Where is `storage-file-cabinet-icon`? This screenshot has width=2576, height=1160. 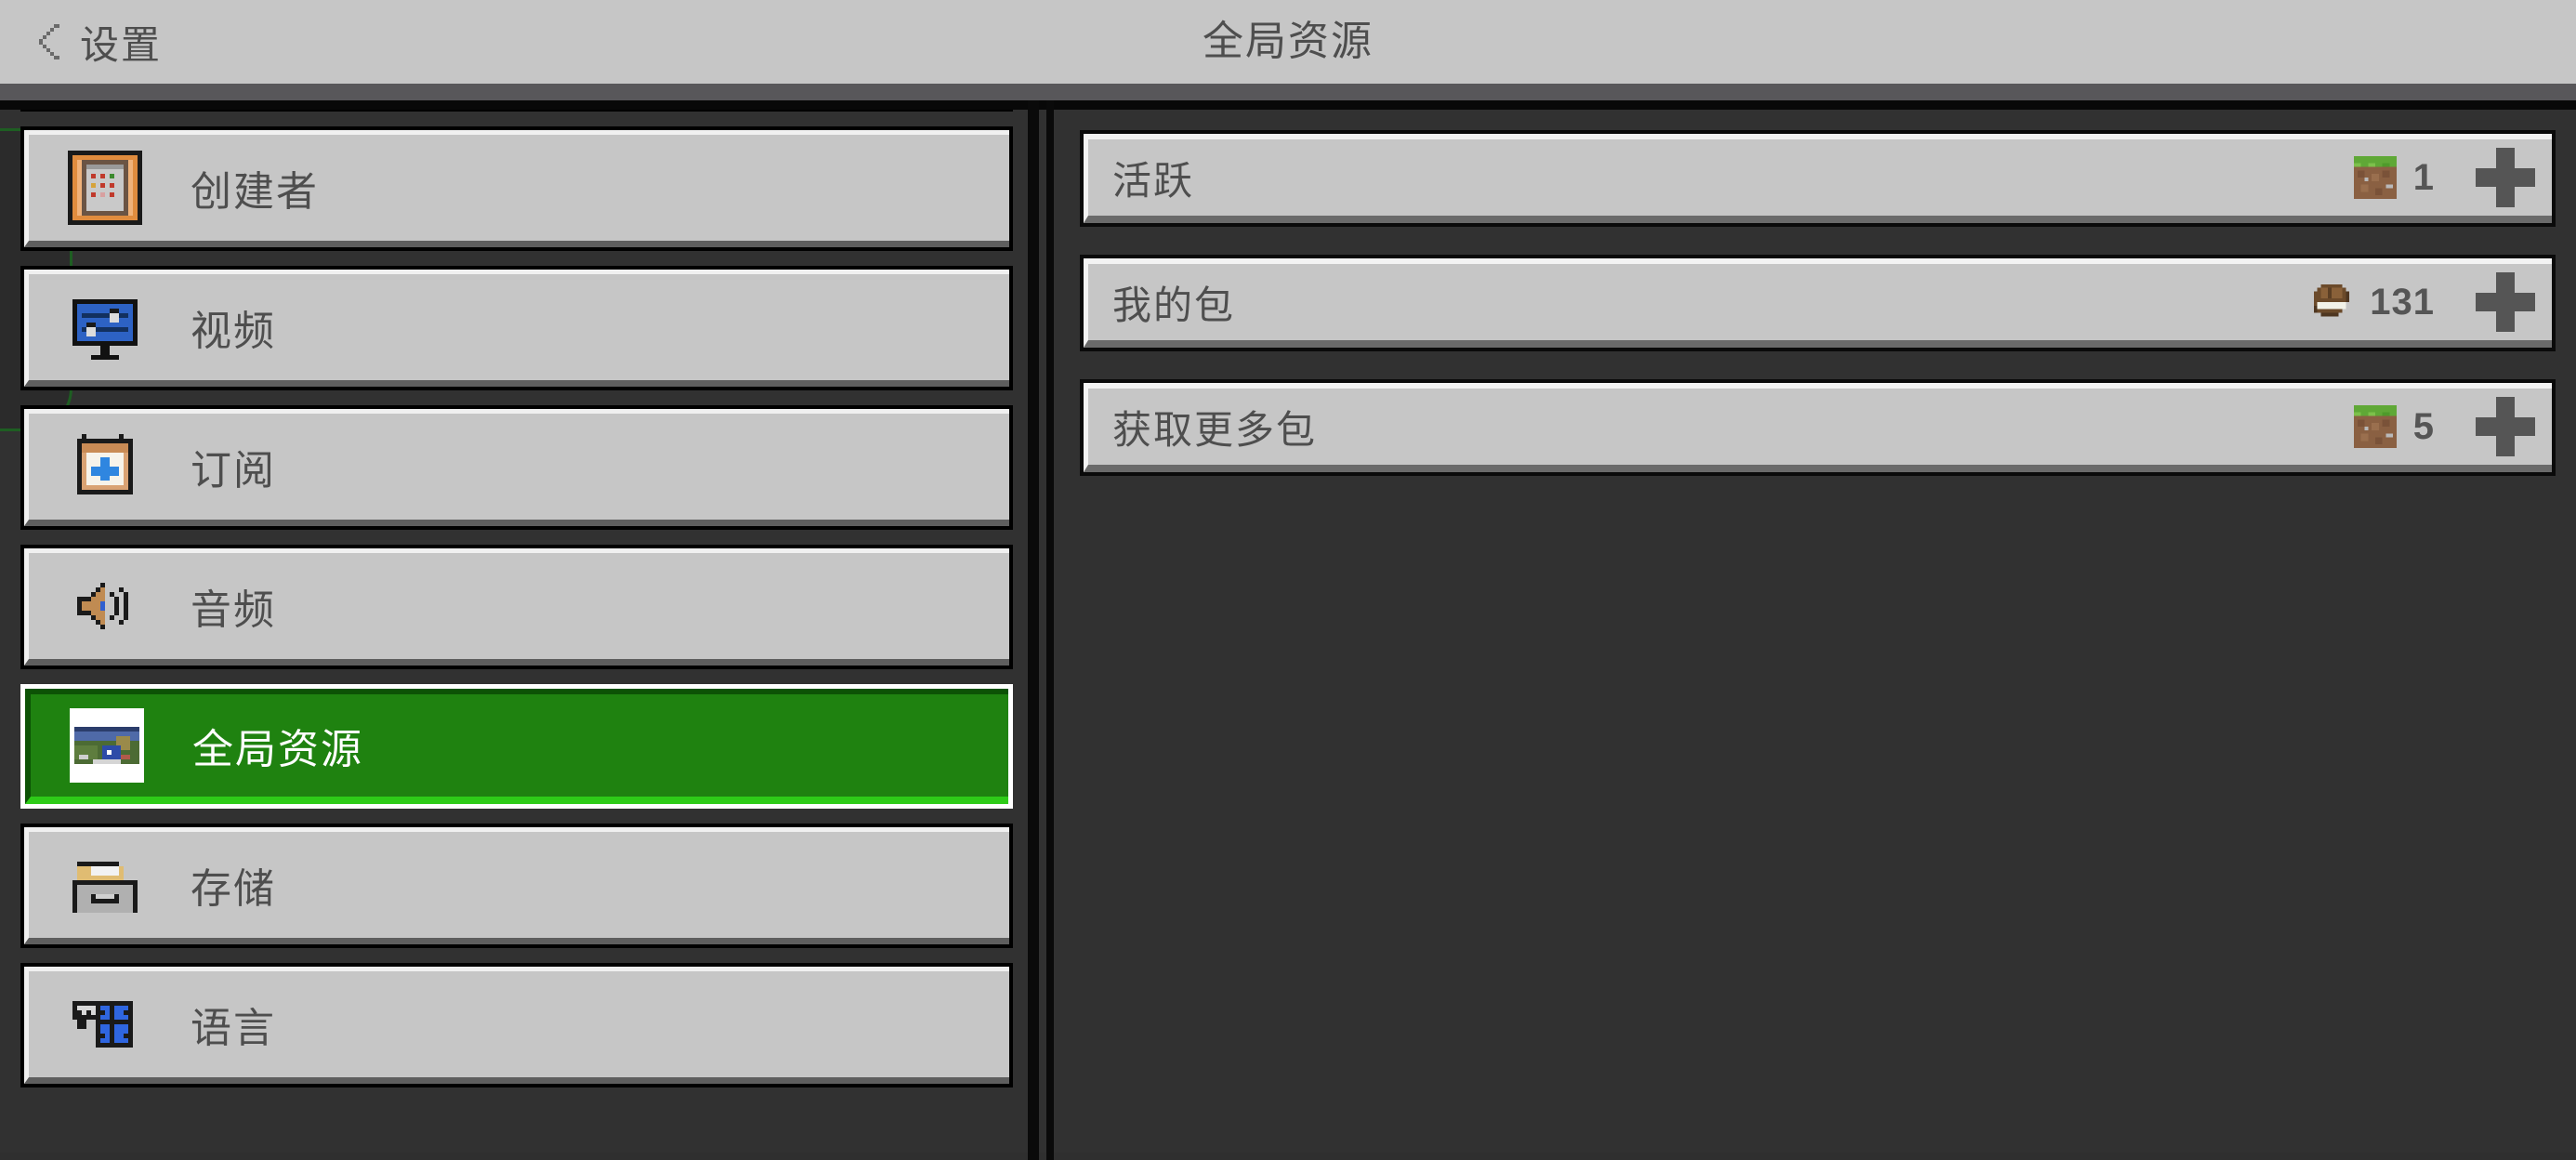
storage-file-cabinet-icon is located at coordinates (105, 885).